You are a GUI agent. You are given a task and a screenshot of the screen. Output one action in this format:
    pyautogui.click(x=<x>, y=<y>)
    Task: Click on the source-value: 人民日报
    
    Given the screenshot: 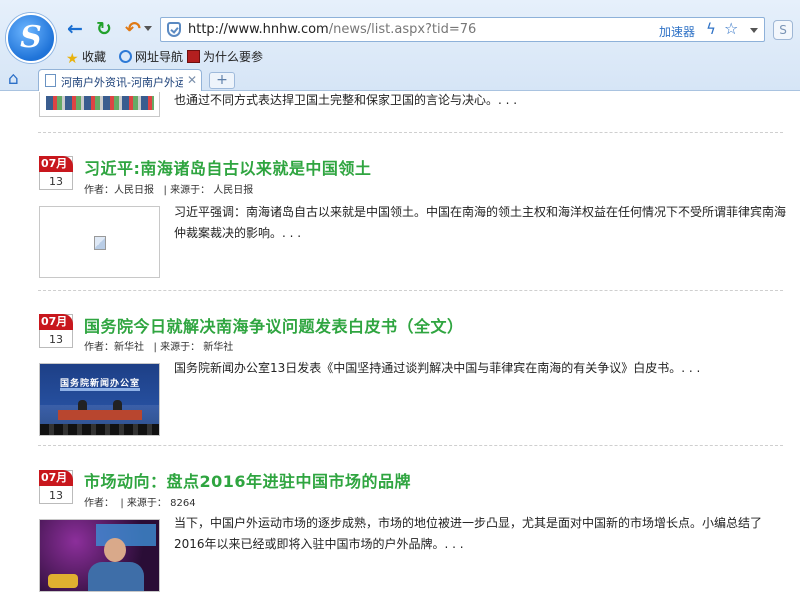 What is the action you would take?
    pyautogui.click(x=233, y=190)
    